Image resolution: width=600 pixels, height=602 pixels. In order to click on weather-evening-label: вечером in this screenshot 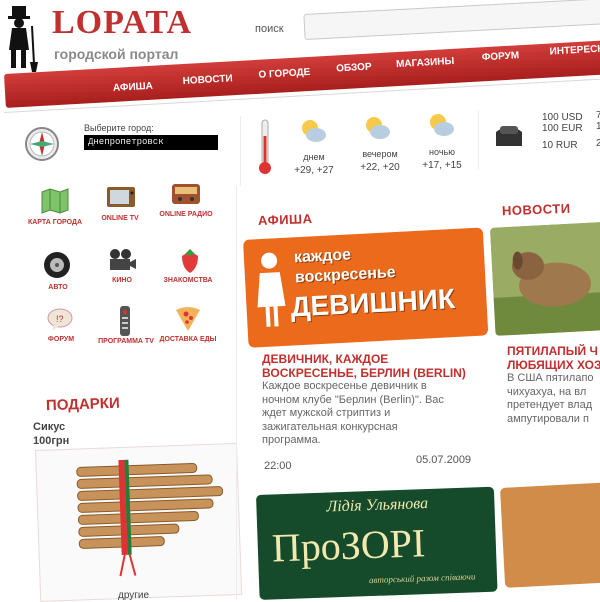, I will do `click(380, 154)`.